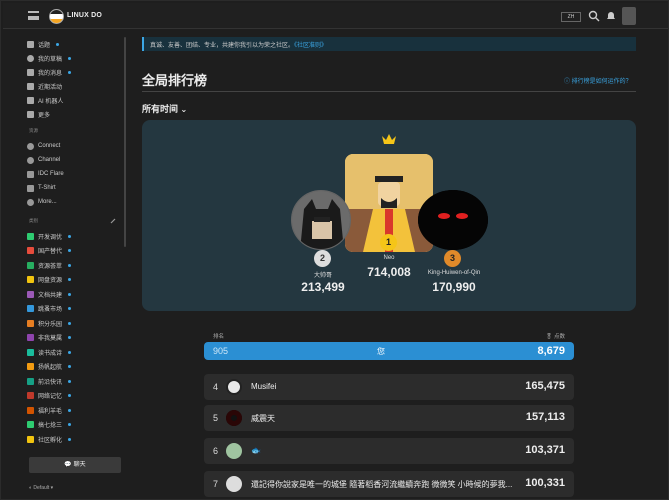 This screenshot has height=500, width=669. What do you see at coordinates (33, 15) in the screenshot?
I see `menu-icon` at bounding box center [33, 15].